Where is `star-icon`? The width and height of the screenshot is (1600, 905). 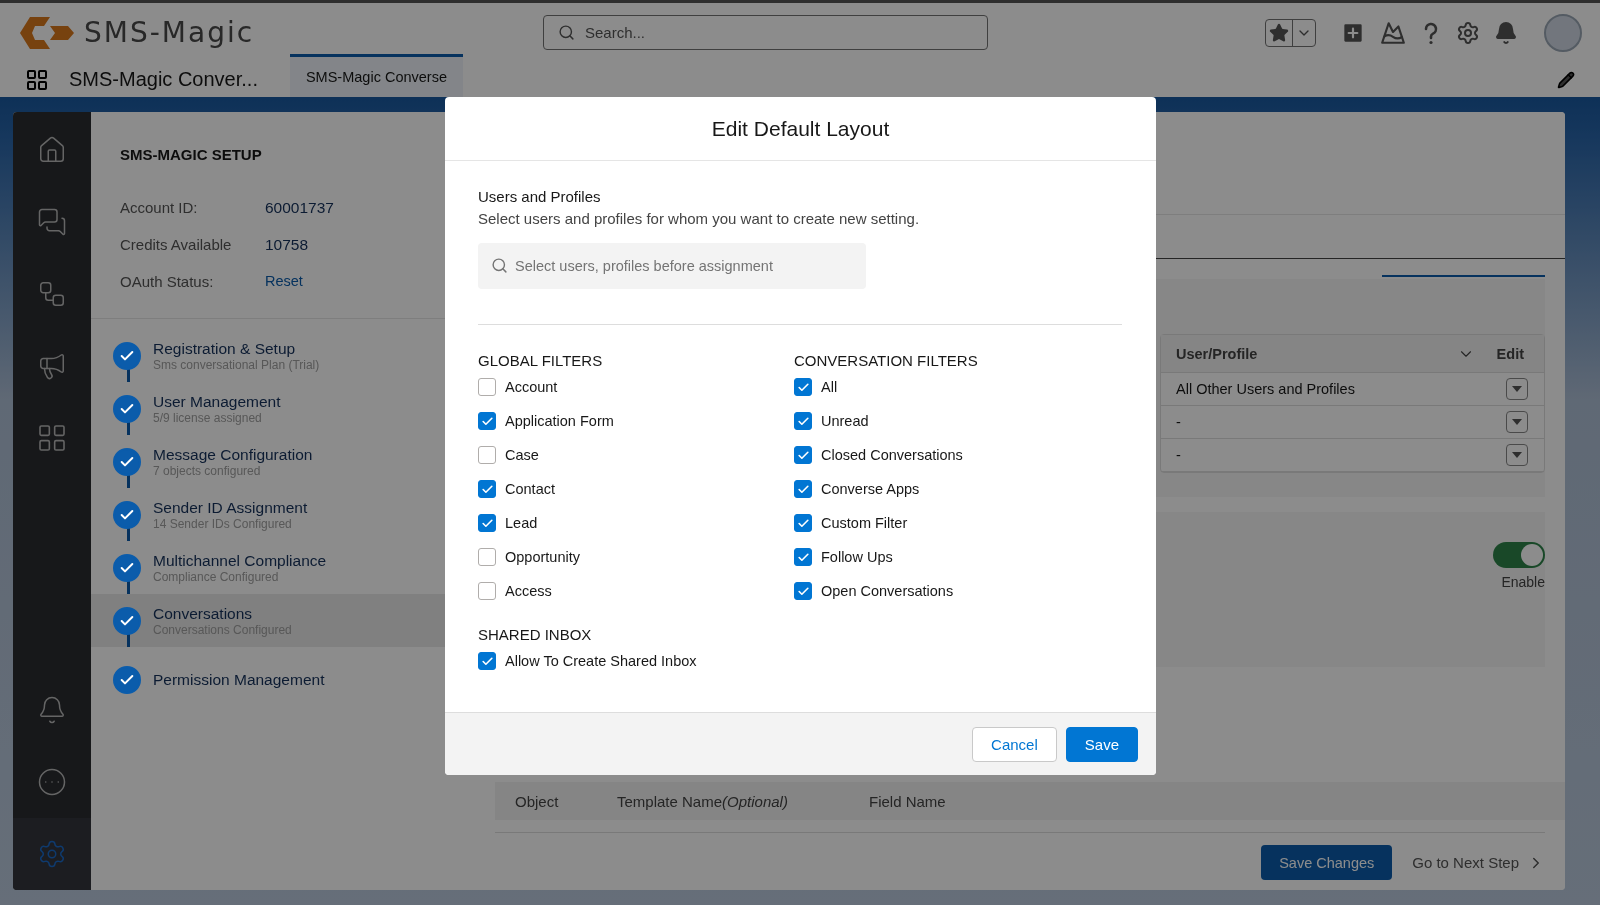 star-icon is located at coordinates (1279, 32).